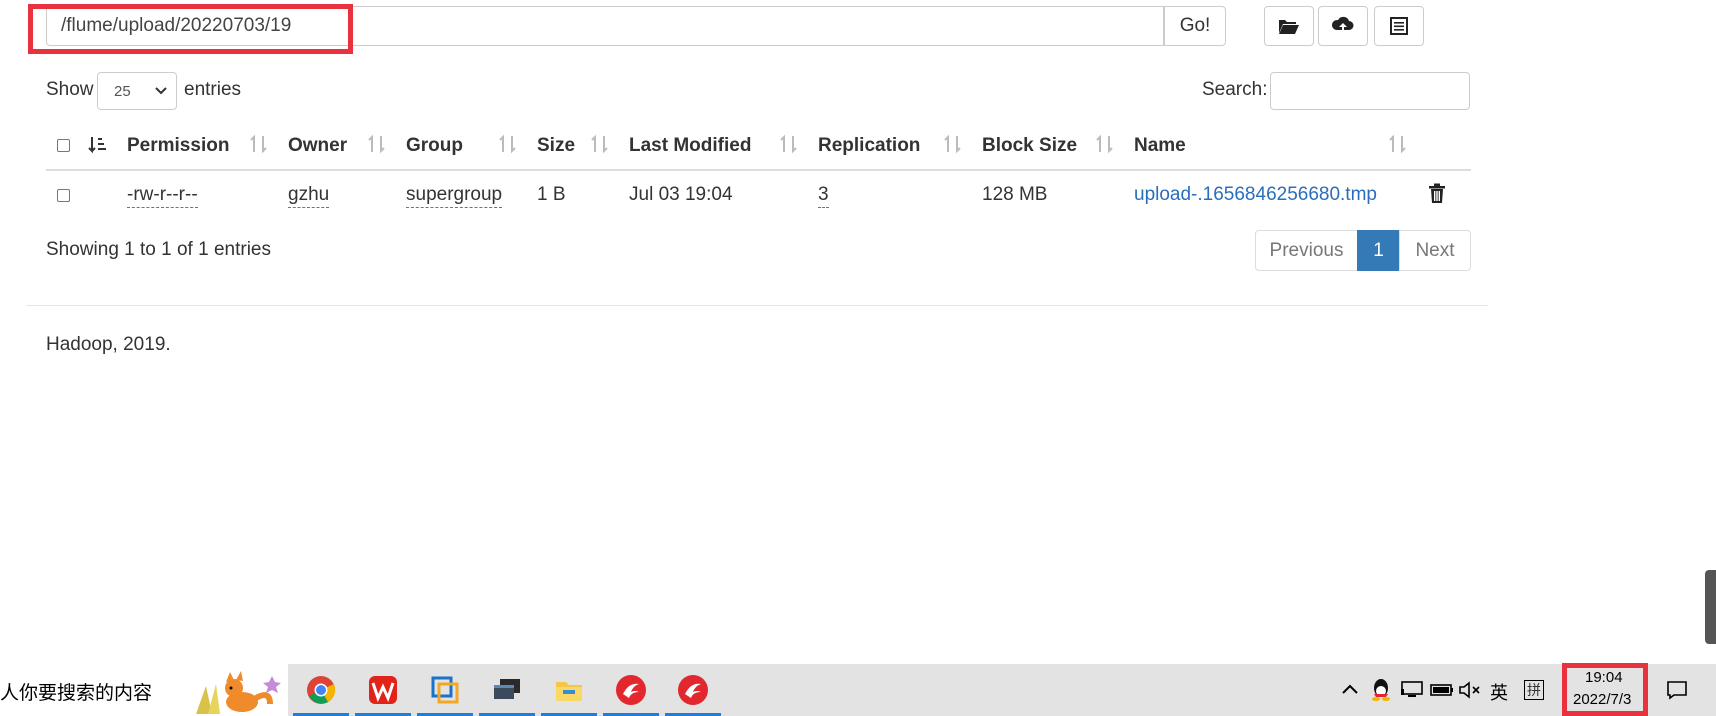  Describe the element at coordinates (556, 146) in the screenshot. I see `column-header-size: Size` at that location.